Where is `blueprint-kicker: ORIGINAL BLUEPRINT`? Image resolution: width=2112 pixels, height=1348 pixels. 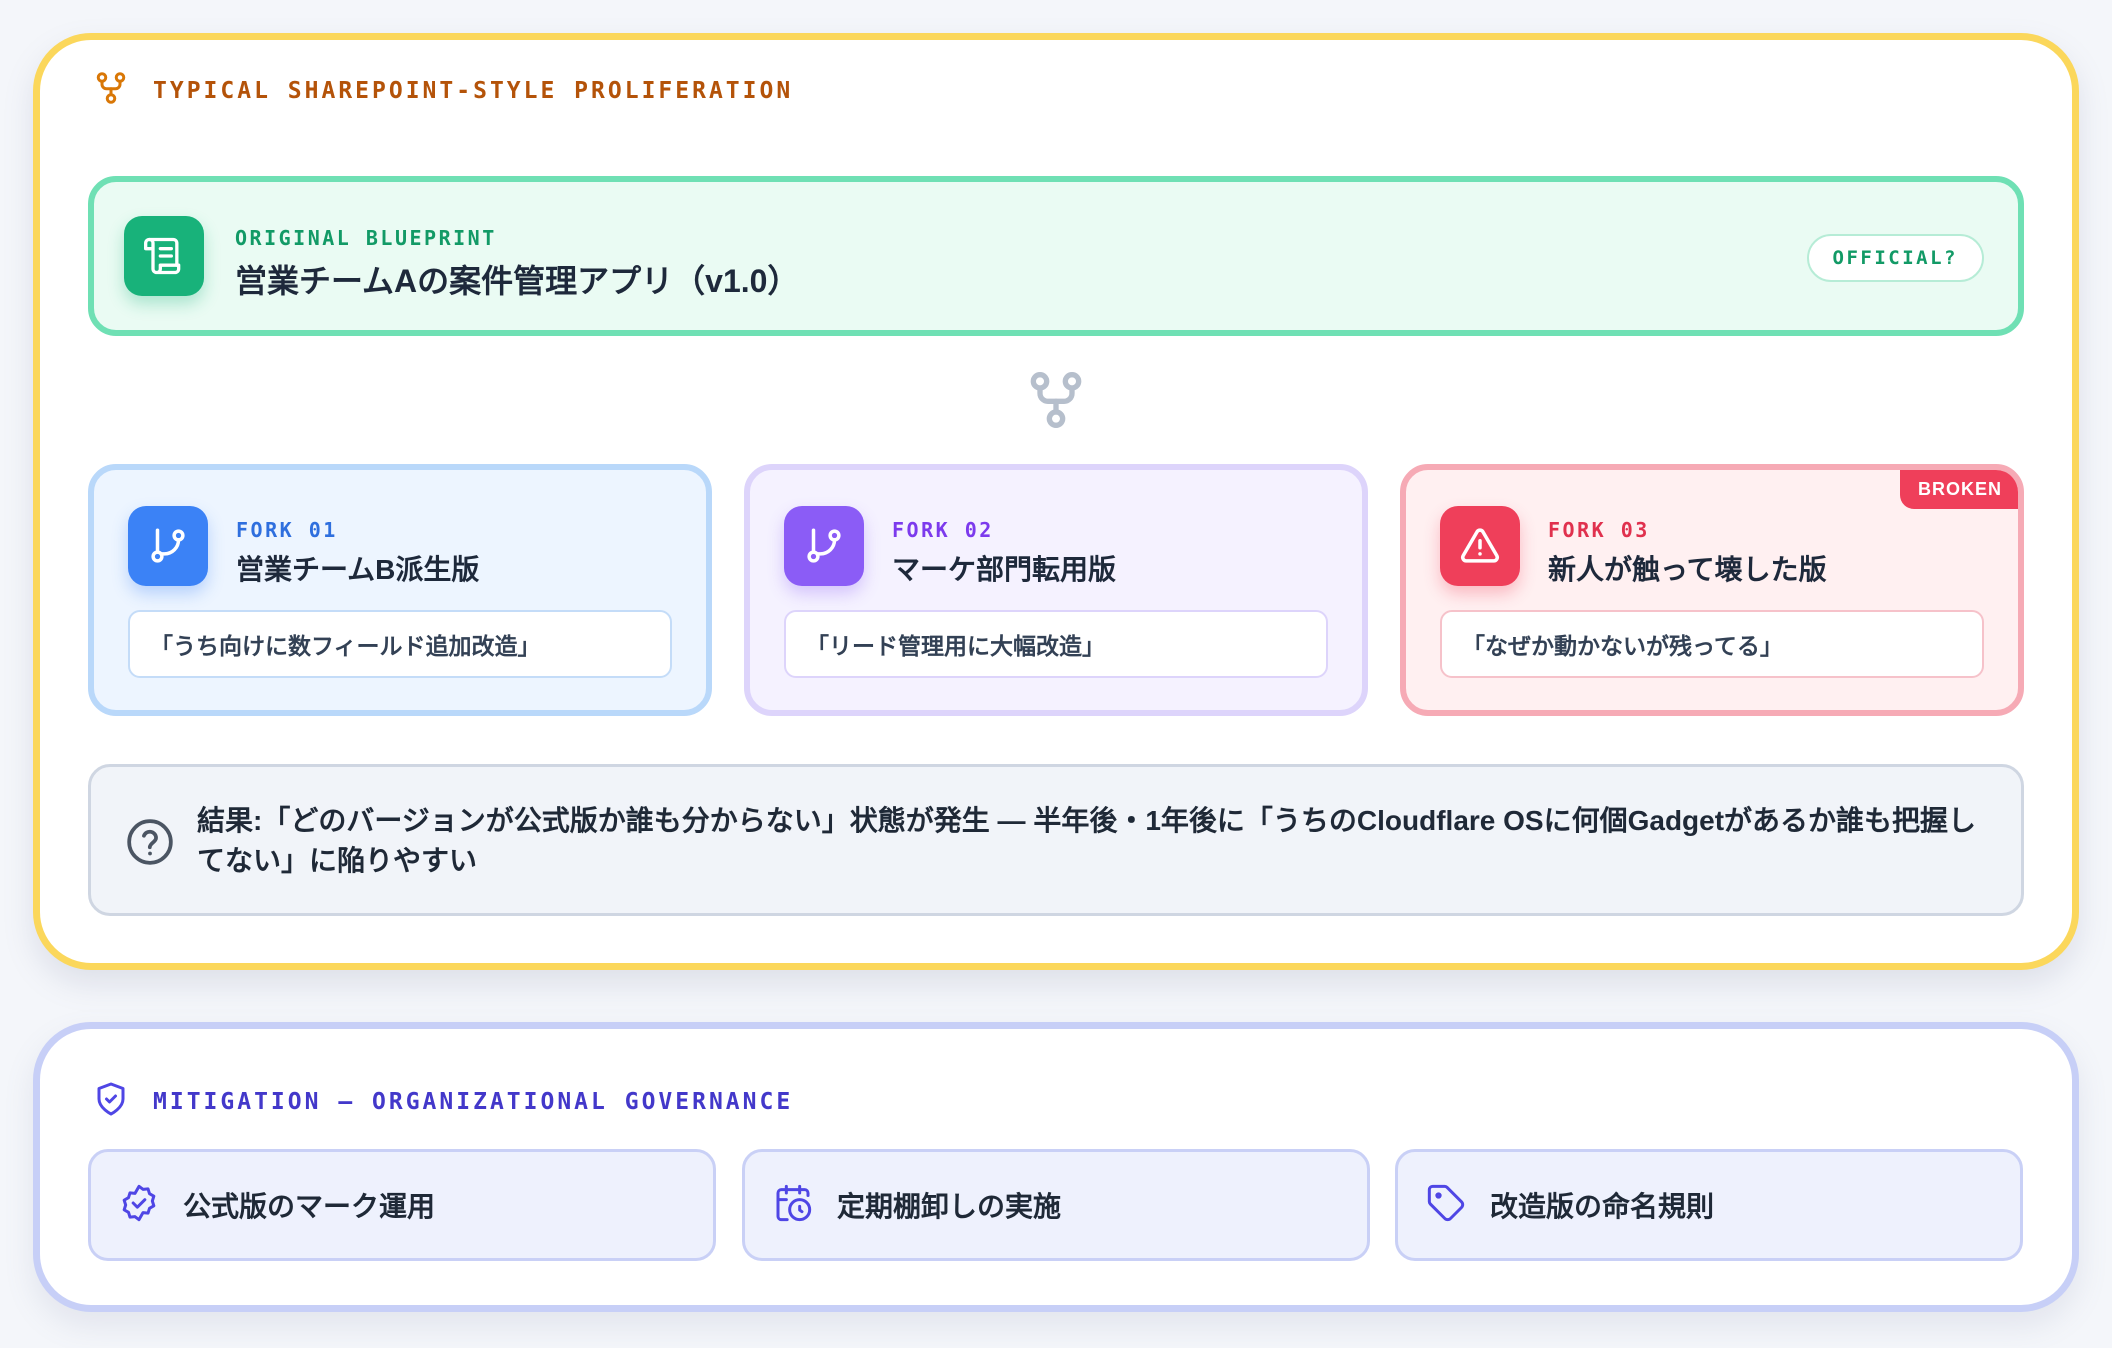 blueprint-kicker: ORIGINAL BLUEPRINT is located at coordinates (366, 238).